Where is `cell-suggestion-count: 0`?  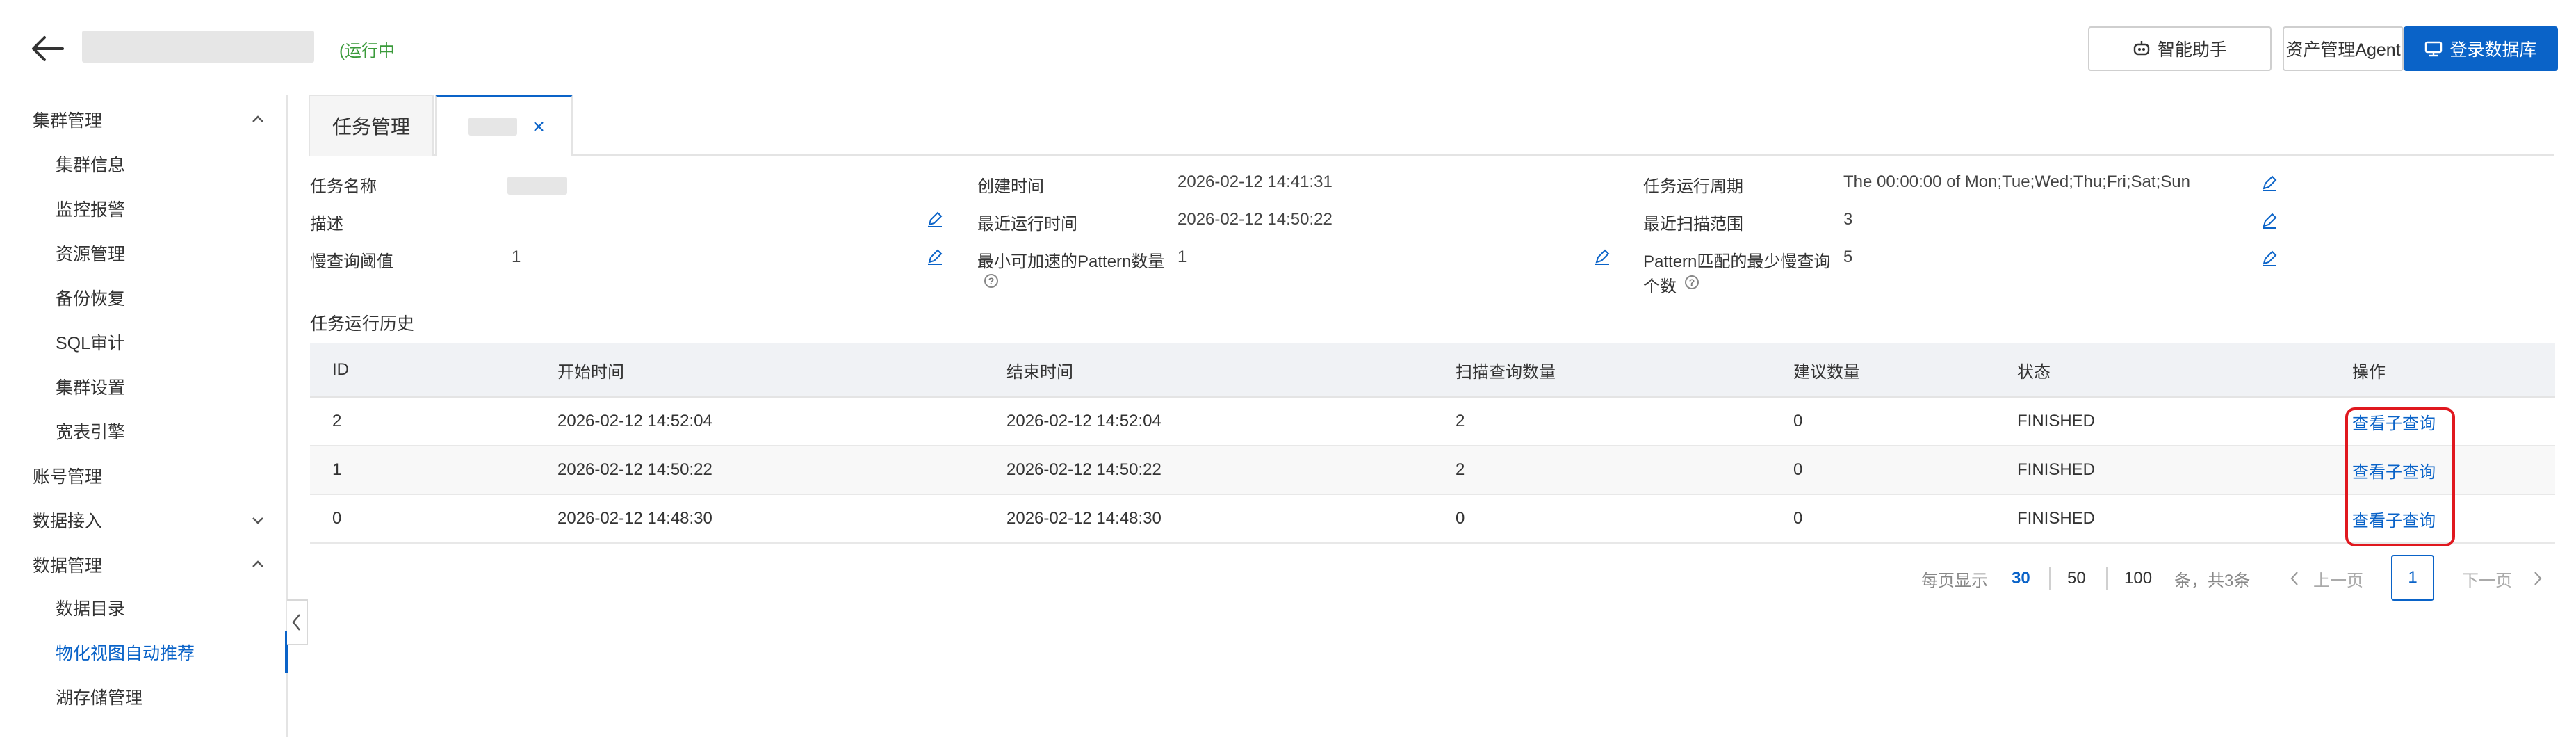
cell-suggestion-count: 0 is located at coordinates (1798, 421).